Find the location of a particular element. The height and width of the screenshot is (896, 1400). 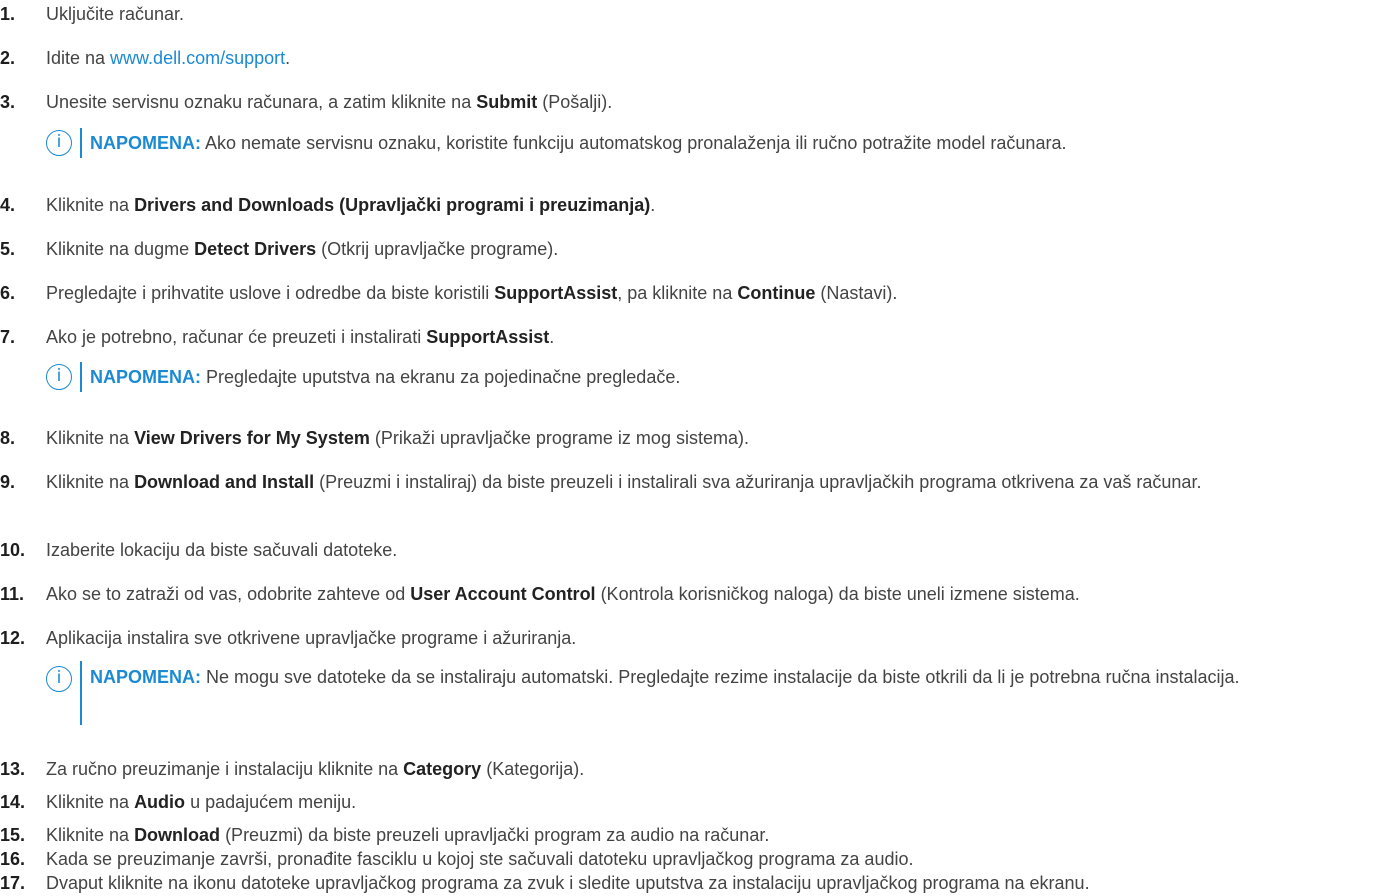

step-2: 2. Idite na www.dell.com/support. is located at coordinates (700, 58).